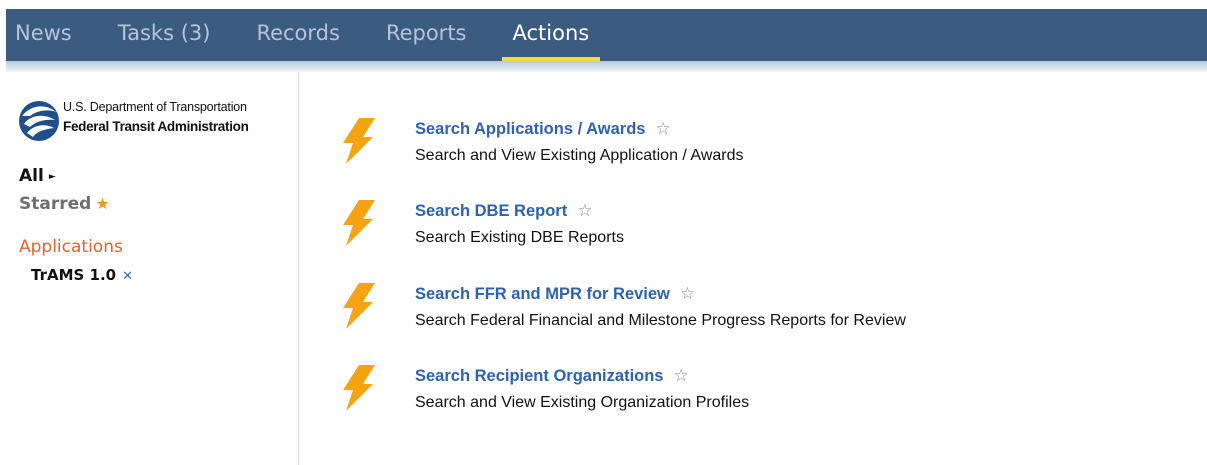 This screenshot has height=465, width=1207. I want to click on nav-starred-label: Starred, so click(55, 204).